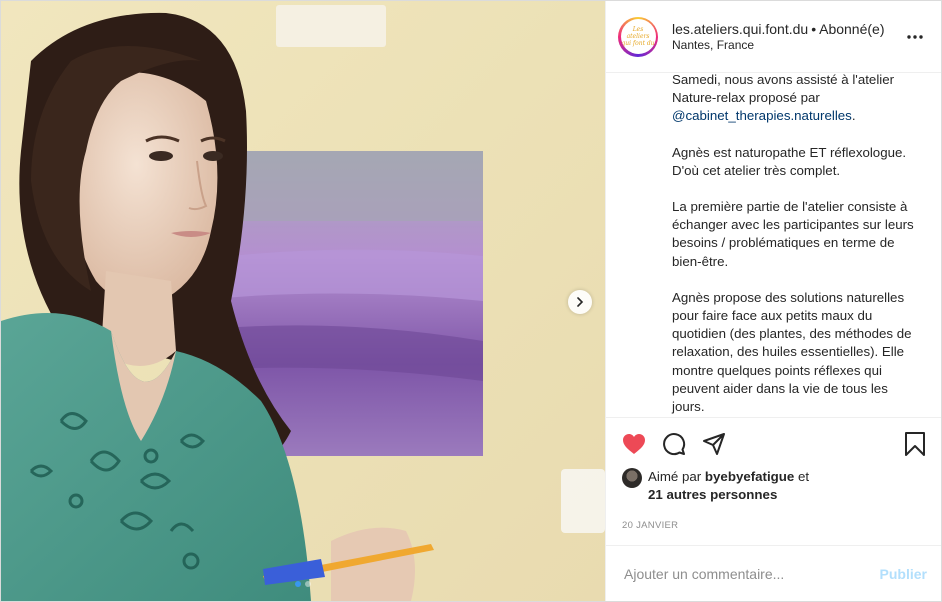 This screenshot has height=602, width=942. I want to click on header-title-line: les.ateliers.qui.font.du • Abonné(e), so click(787, 29).